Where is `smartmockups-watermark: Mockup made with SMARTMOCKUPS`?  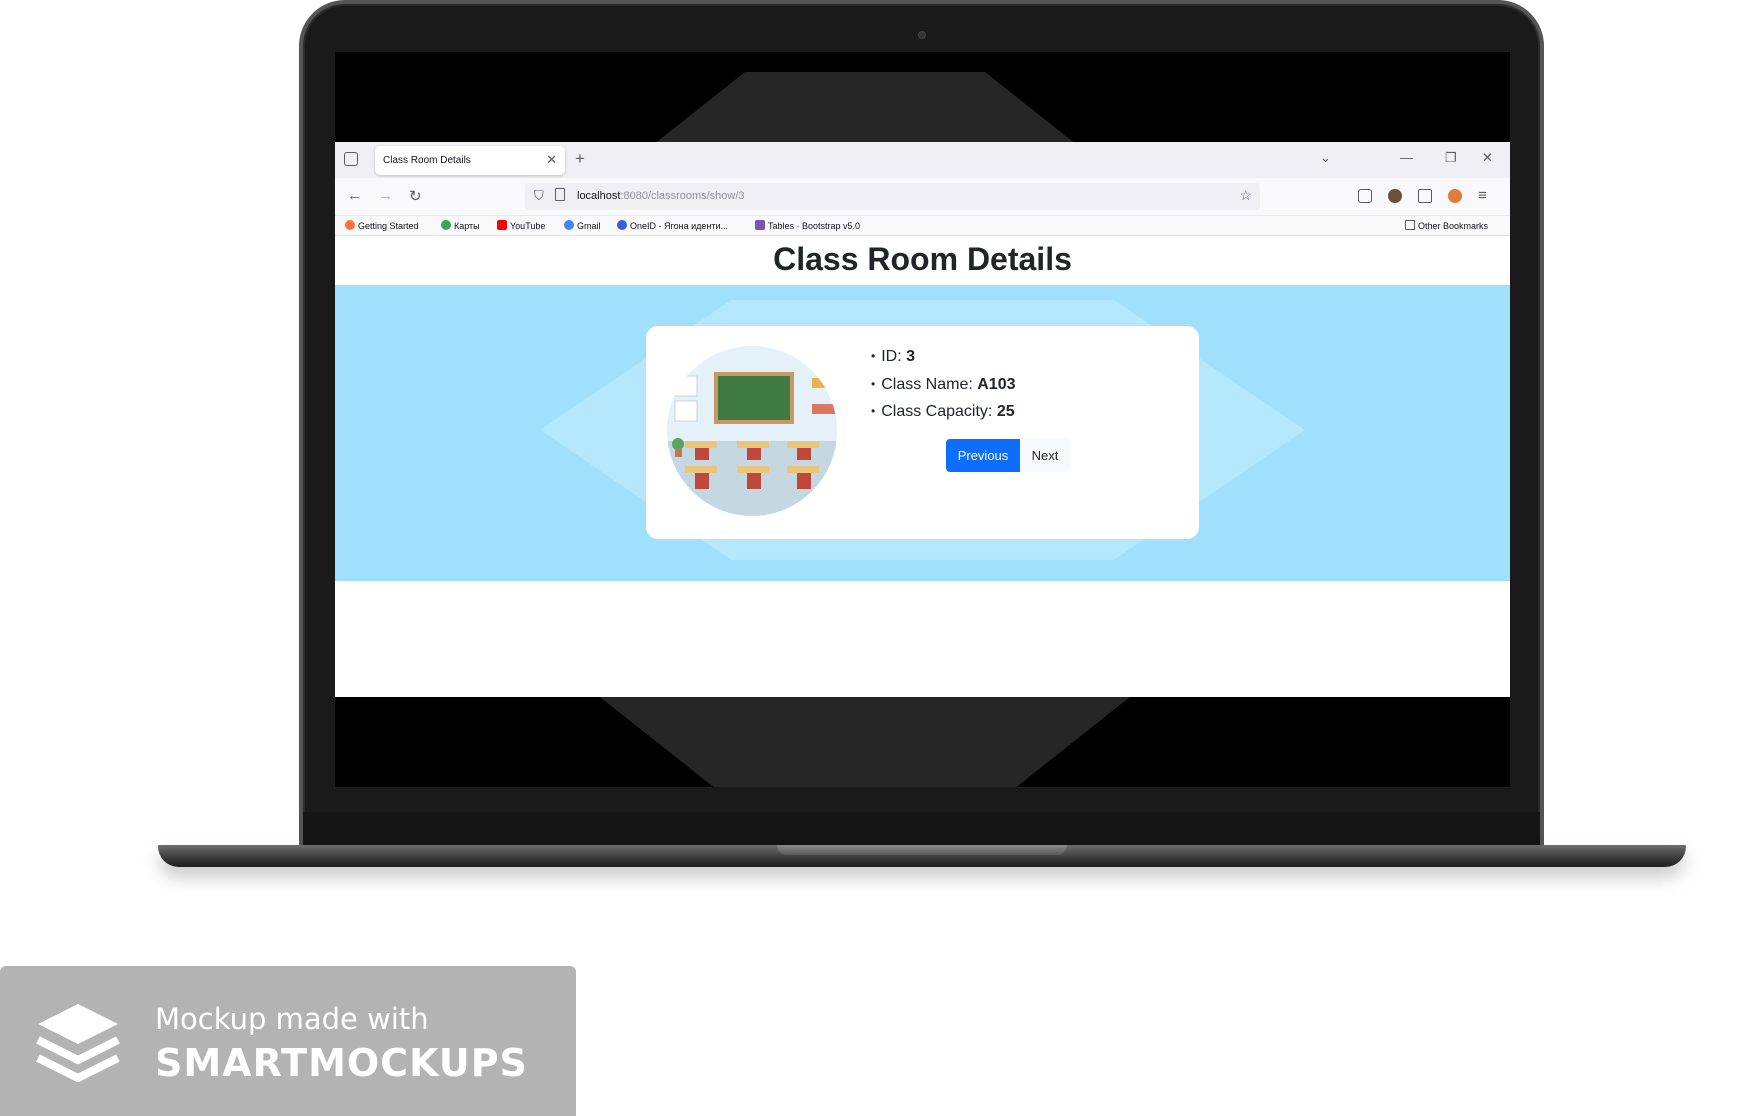
smartmockups-watermark: Mockup made with SMARTMOCKUPS is located at coordinates (288, 1041).